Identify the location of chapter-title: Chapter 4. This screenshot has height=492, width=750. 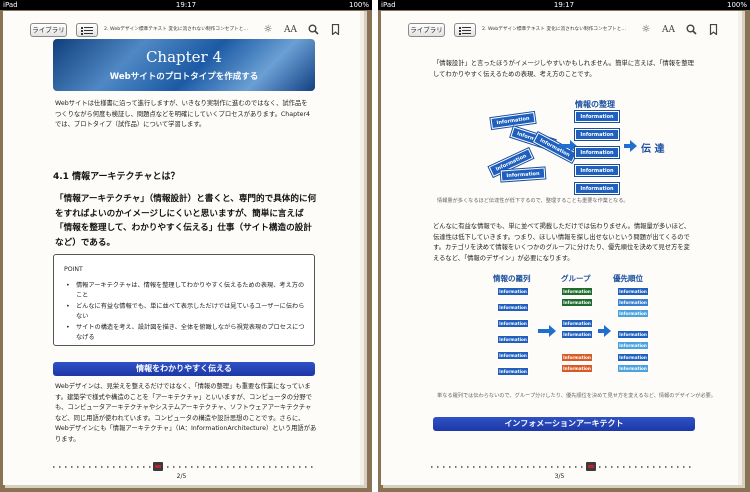
(184, 57).